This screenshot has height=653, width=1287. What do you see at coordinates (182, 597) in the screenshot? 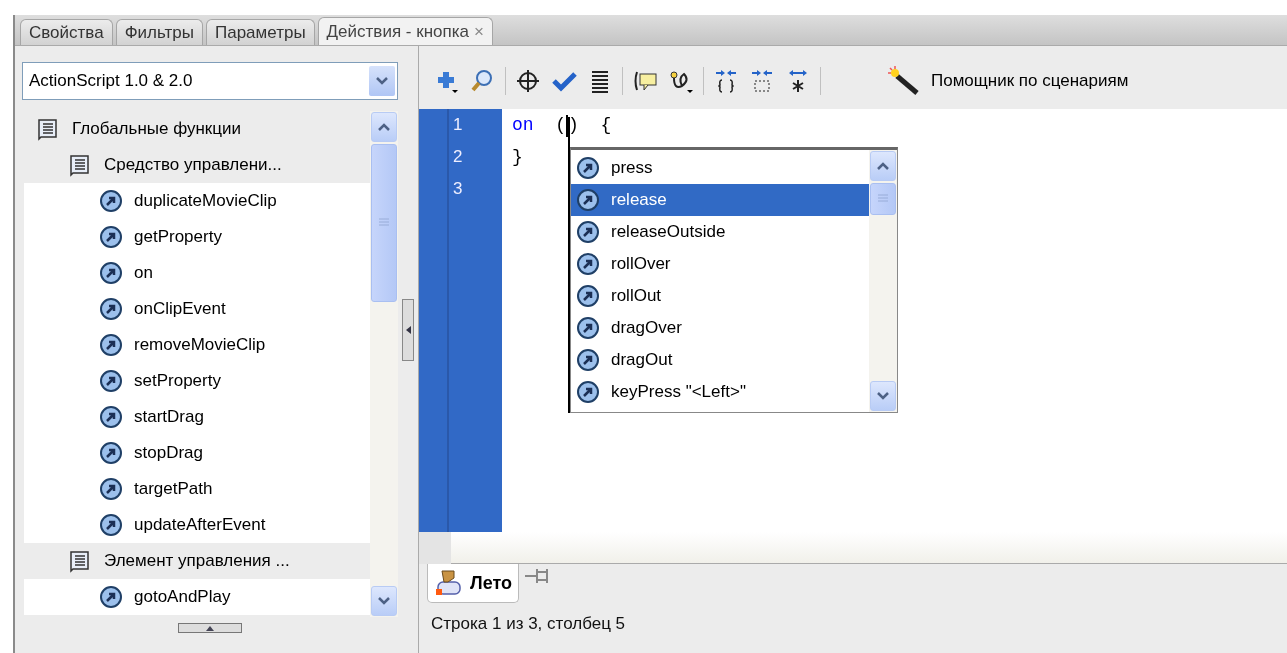
I see `tree-item-label: gotoAndPlay` at bounding box center [182, 597].